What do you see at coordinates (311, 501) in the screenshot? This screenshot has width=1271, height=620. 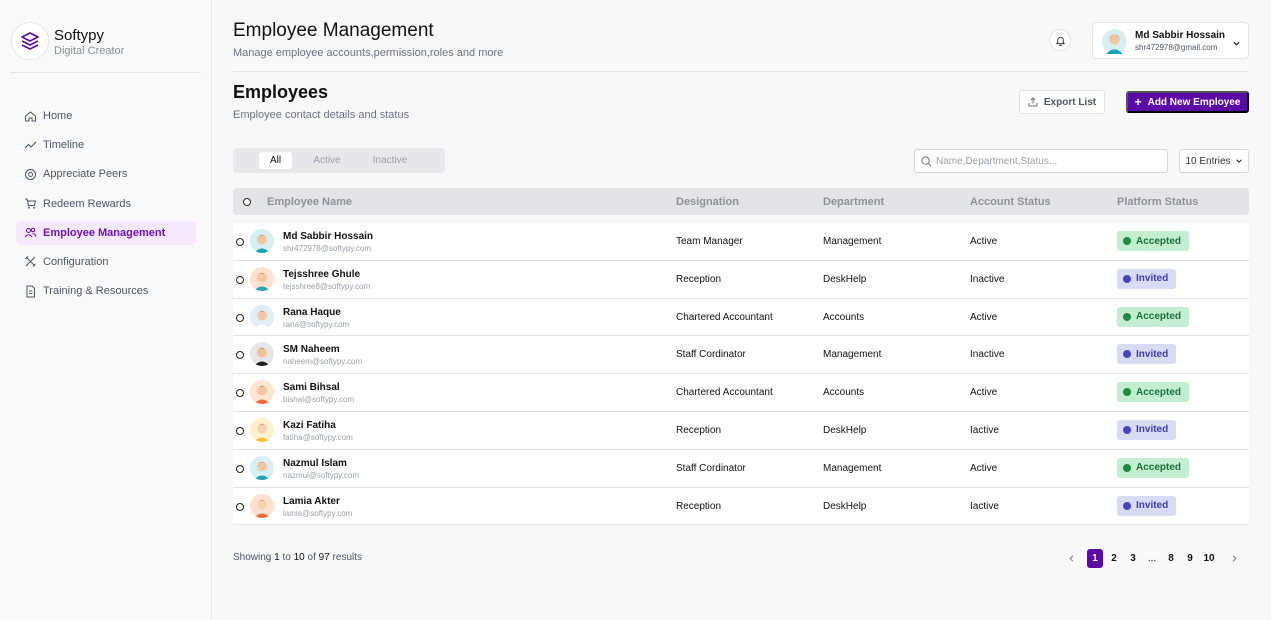 I see `employee-name: Lamia Akter` at bounding box center [311, 501].